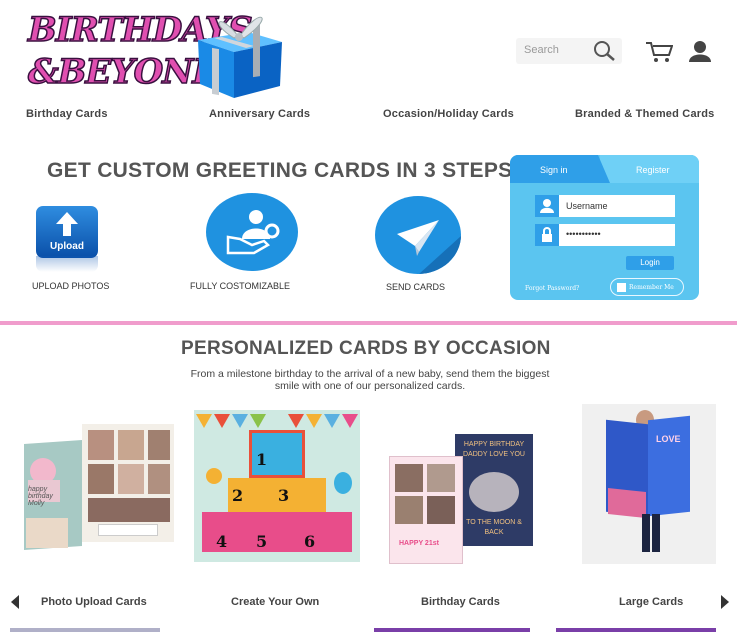  What do you see at coordinates (275, 602) in the screenshot?
I see `caption-create-your-own: Create Your Own` at bounding box center [275, 602].